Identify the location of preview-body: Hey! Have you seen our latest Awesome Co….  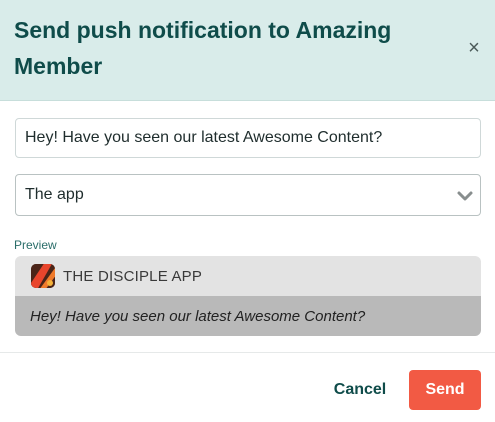
(248, 316).